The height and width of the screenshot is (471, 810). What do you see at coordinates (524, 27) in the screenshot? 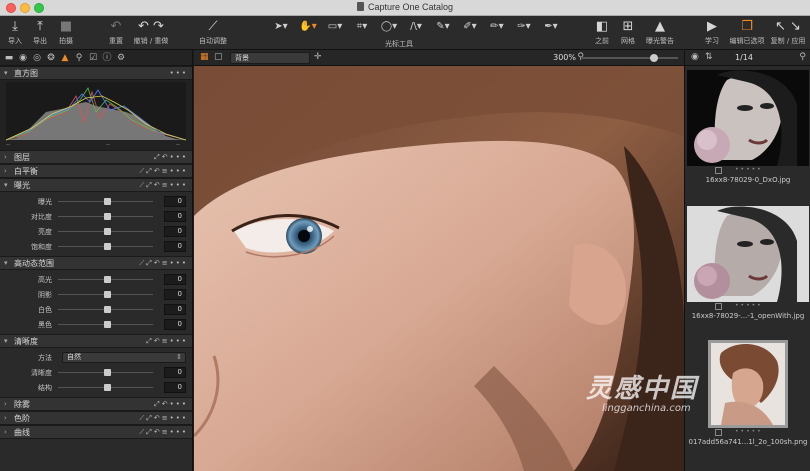
I see `gradient-mask-tool-icon: ✑▾` at bounding box center [524, 27].